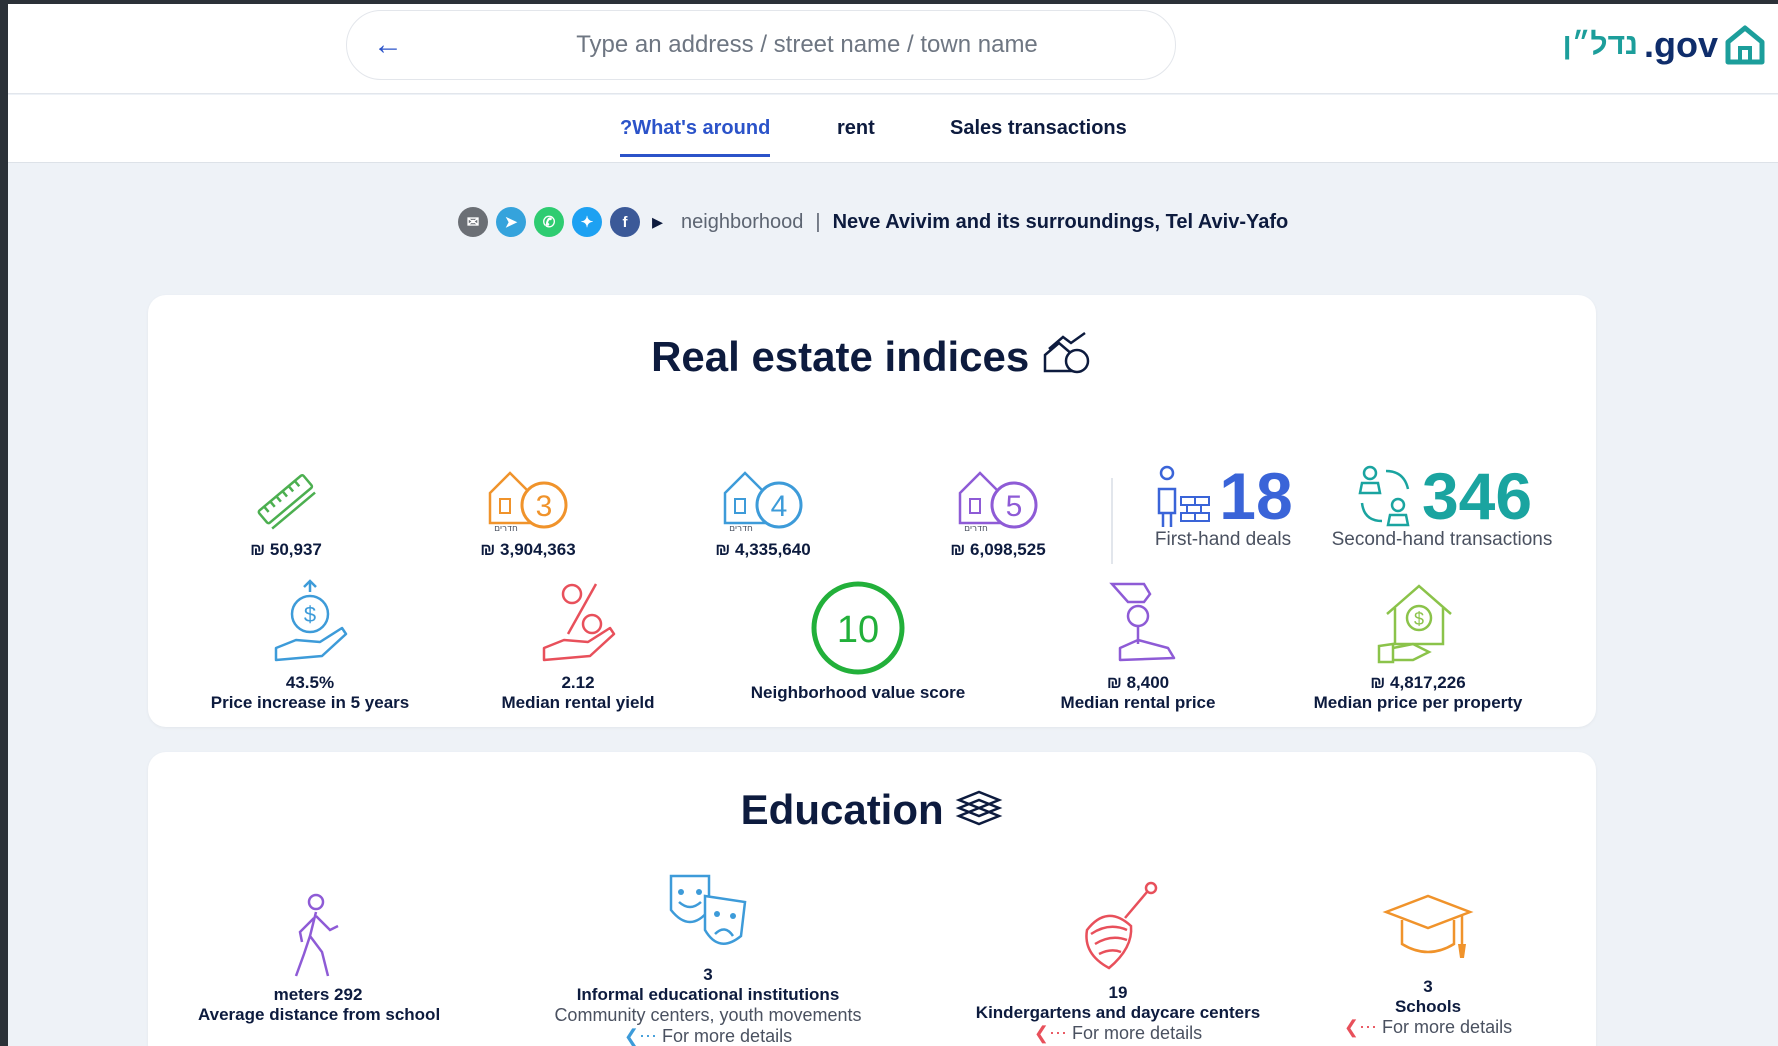 The width and height of the screenshot is (1778, 1046). I want to click on svg-text: 4, so click(779, 506).